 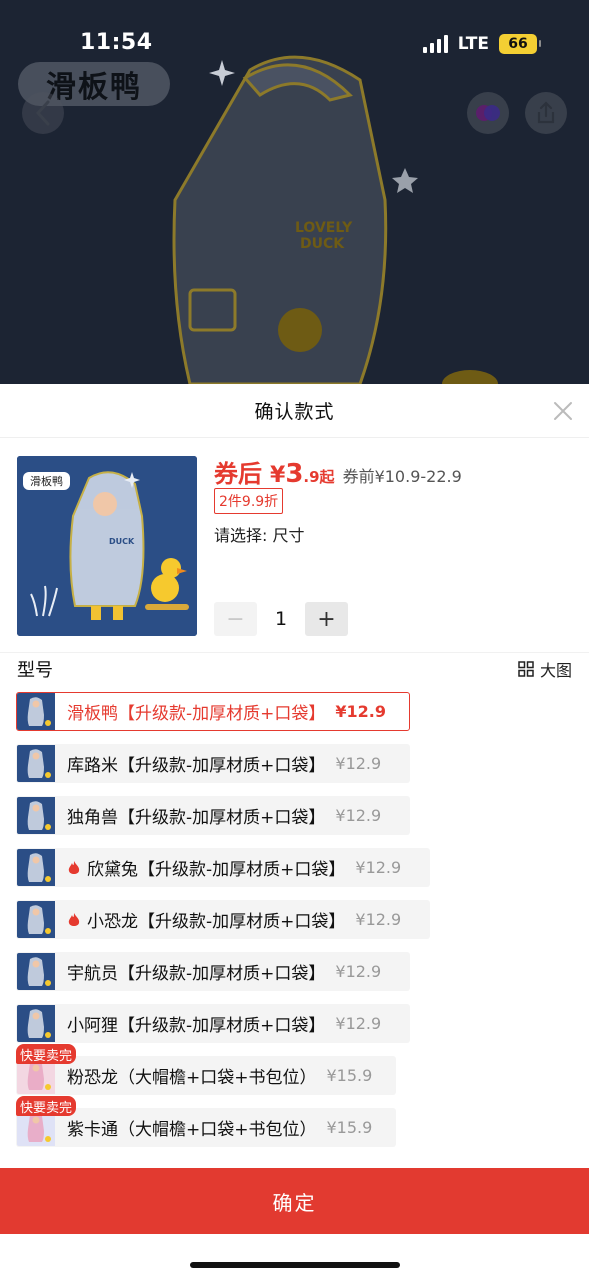 What do you see at coordinates (294, 45) in the screenshot?
I see `status-bar: 11:54 LTE 66` at bounding box center [294, 45].